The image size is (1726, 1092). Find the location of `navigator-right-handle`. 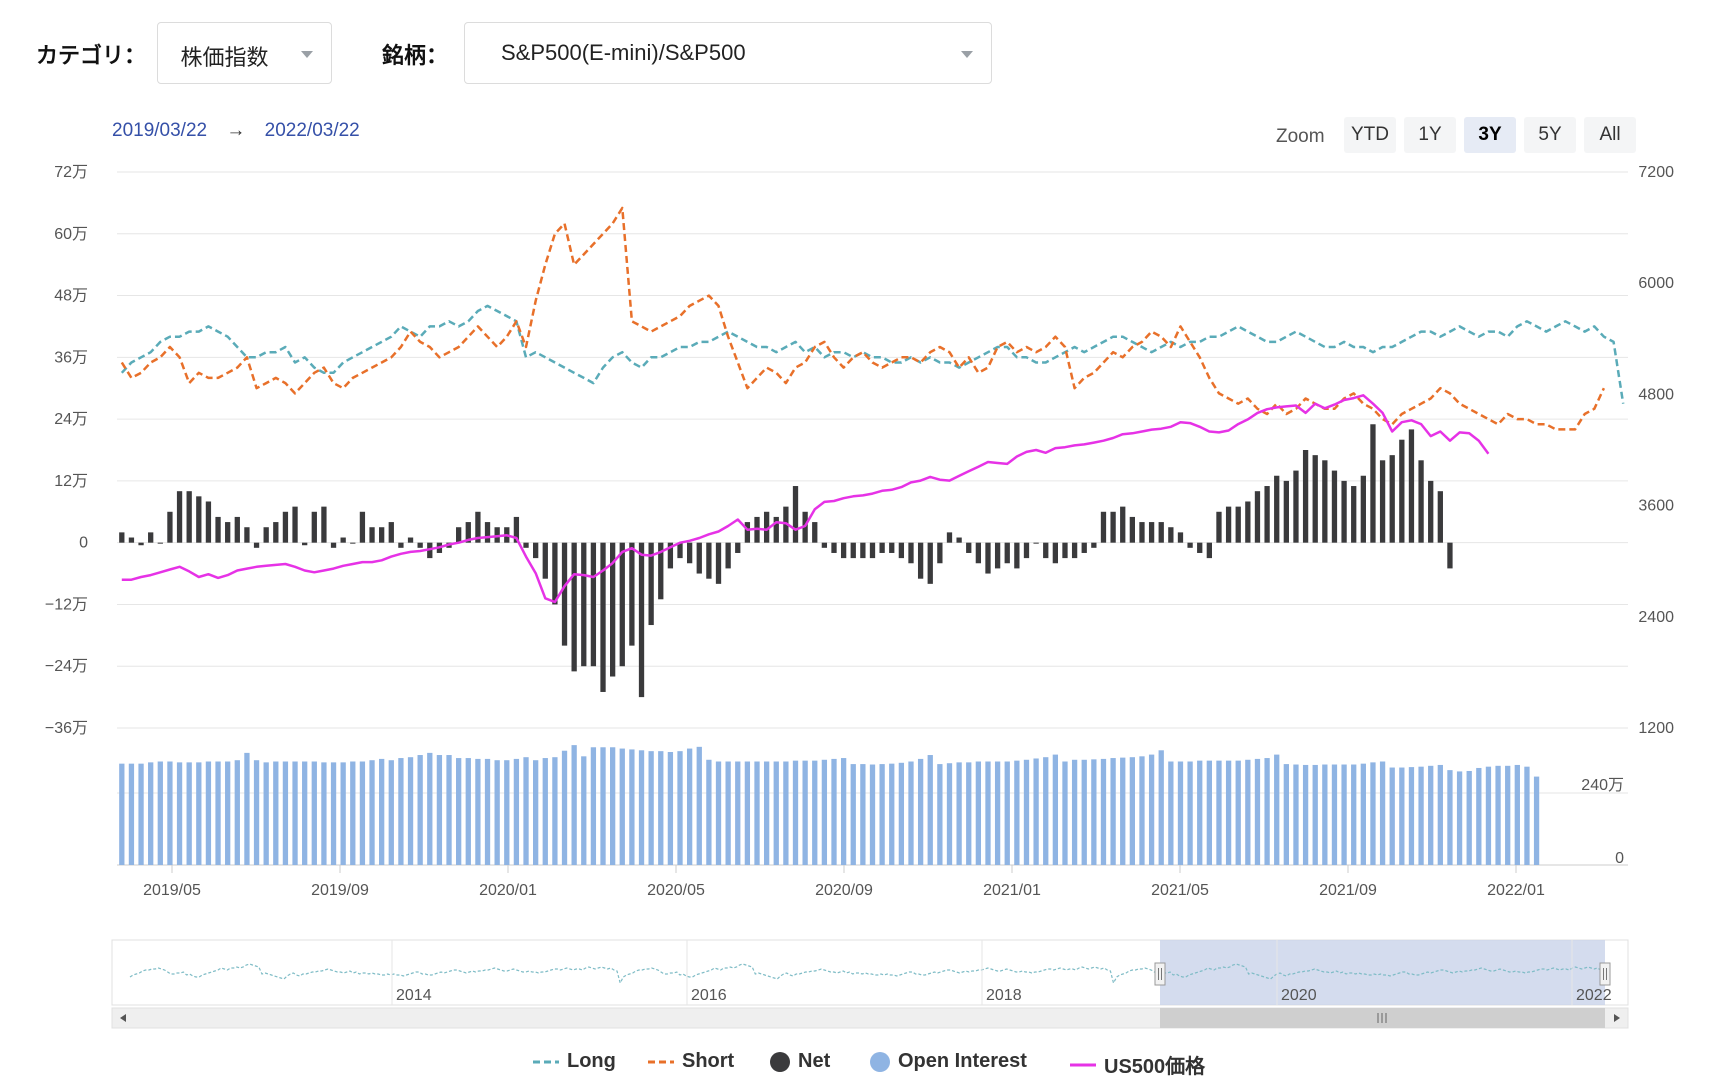

navigator-right-handle is located at coordinates (1605, 974).